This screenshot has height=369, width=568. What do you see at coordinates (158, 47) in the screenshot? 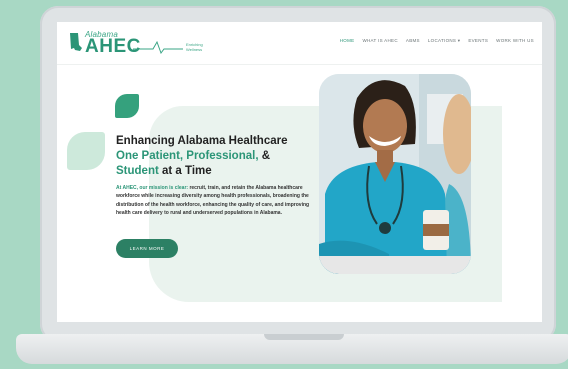
I see `heartbeat-icon` at bounding box center [158, 47].